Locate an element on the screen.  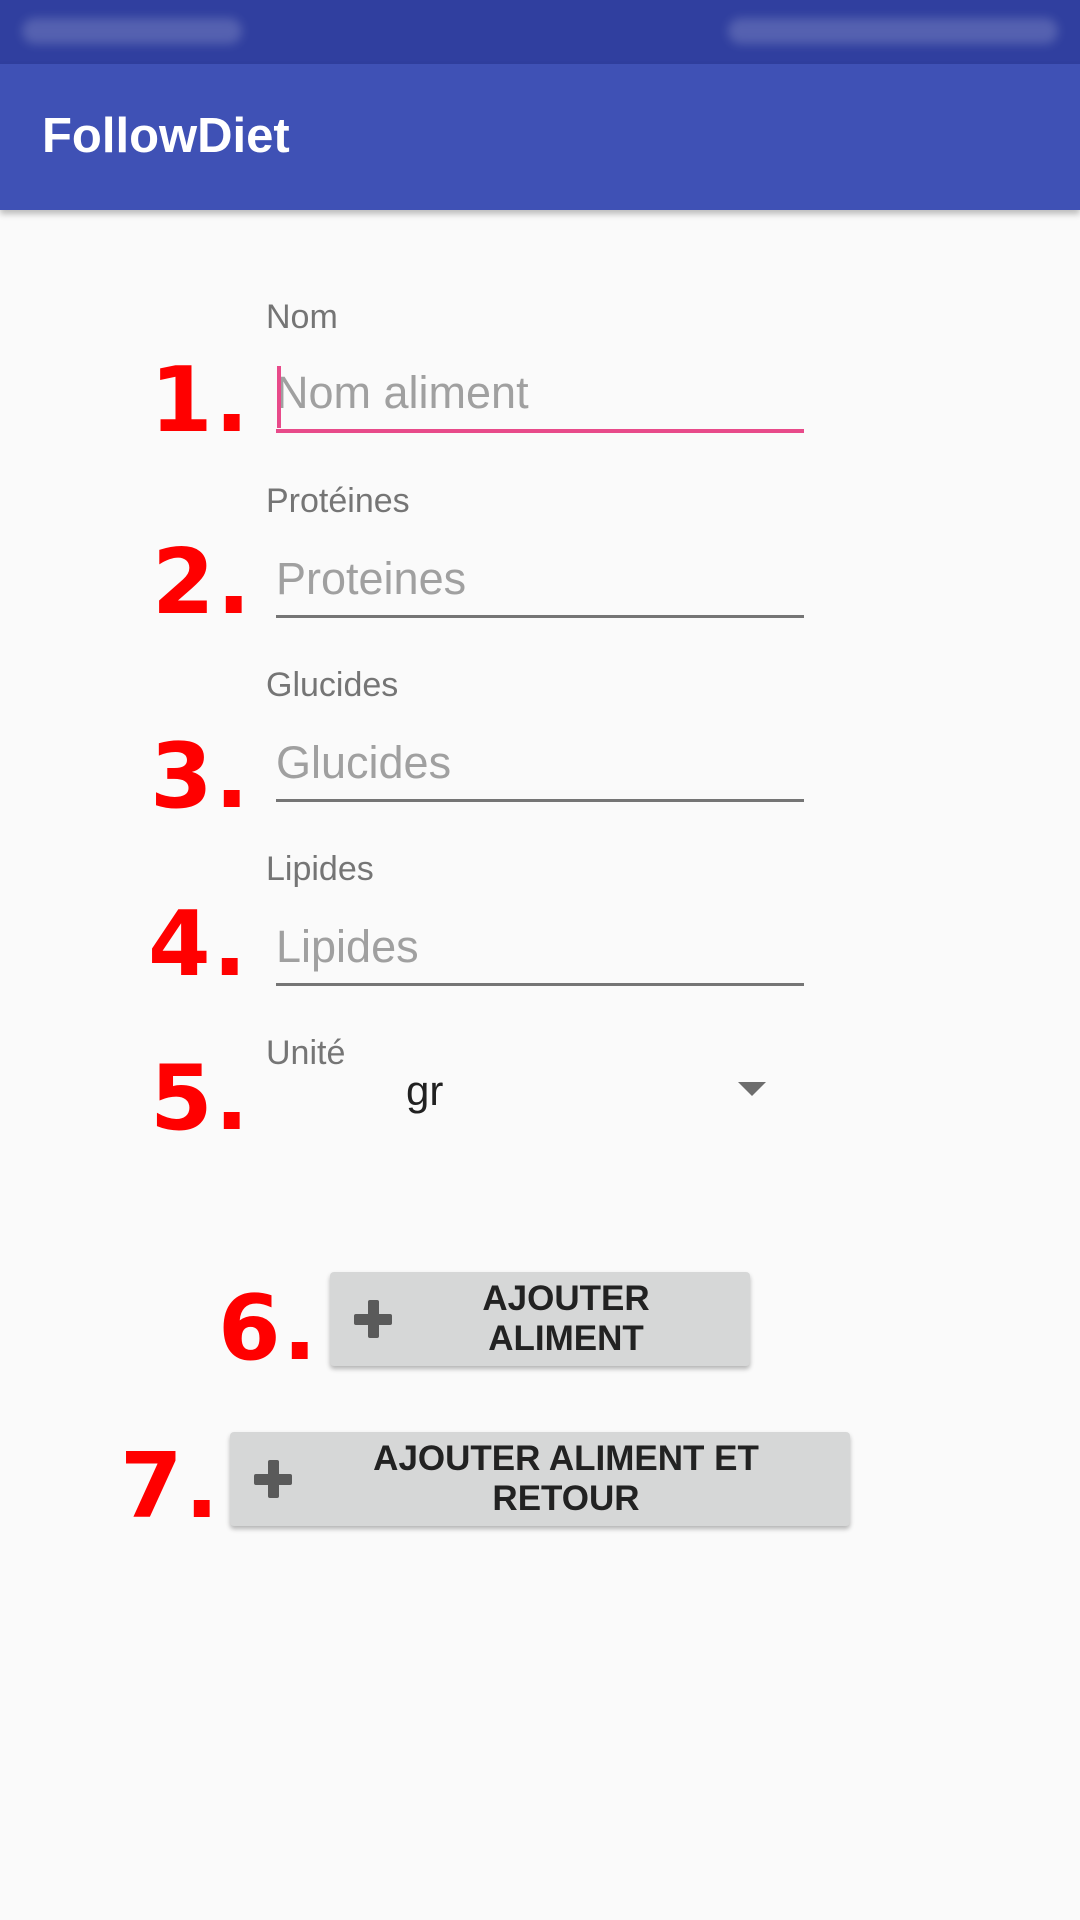
proteins-input is located at coordinates (540, 583).